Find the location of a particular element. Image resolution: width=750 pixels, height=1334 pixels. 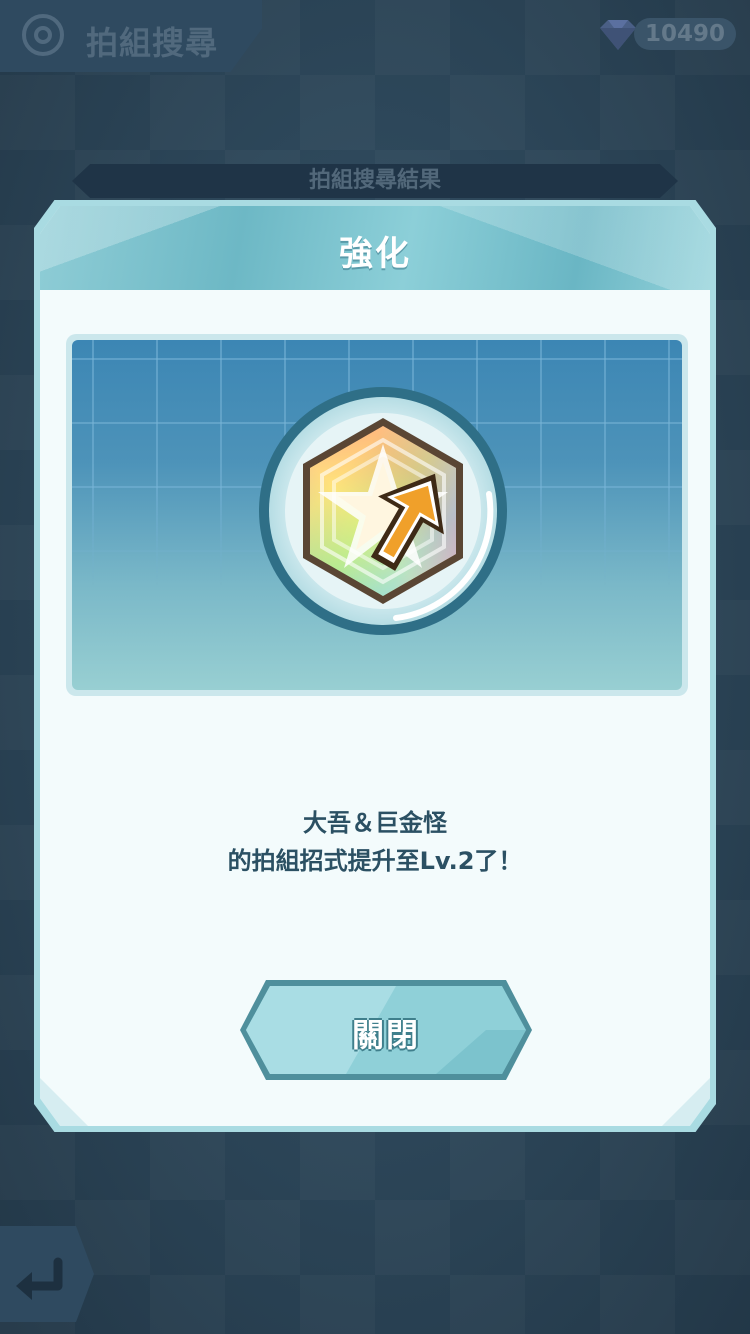

result-message: 大吾＆巨金怪 的拍組招式提升至Lv.2了！ is located at coordinates (375, 842).